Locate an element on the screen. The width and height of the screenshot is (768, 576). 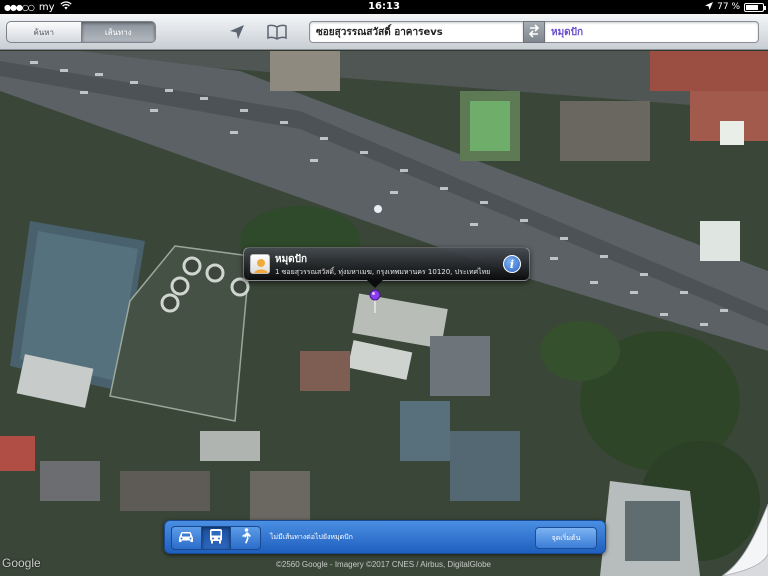
swap-route-button is located at coordinates (534, 32).